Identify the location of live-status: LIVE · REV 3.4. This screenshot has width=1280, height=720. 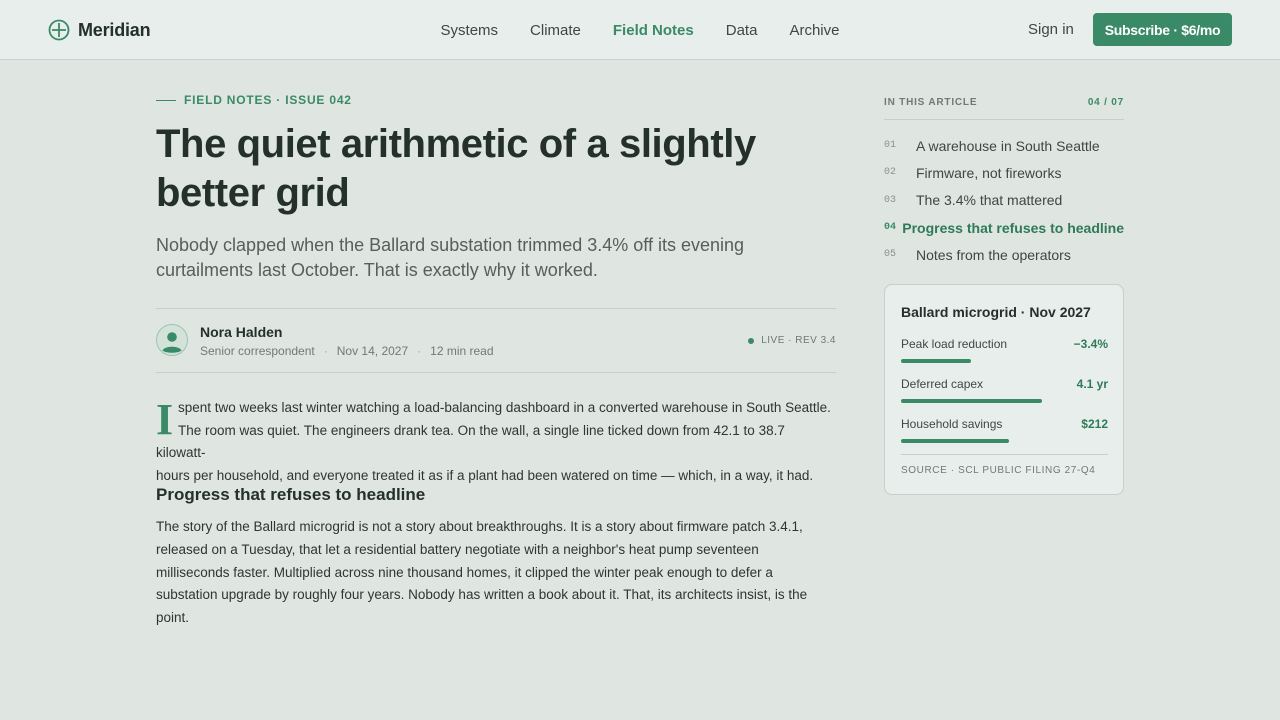
(792, 340).